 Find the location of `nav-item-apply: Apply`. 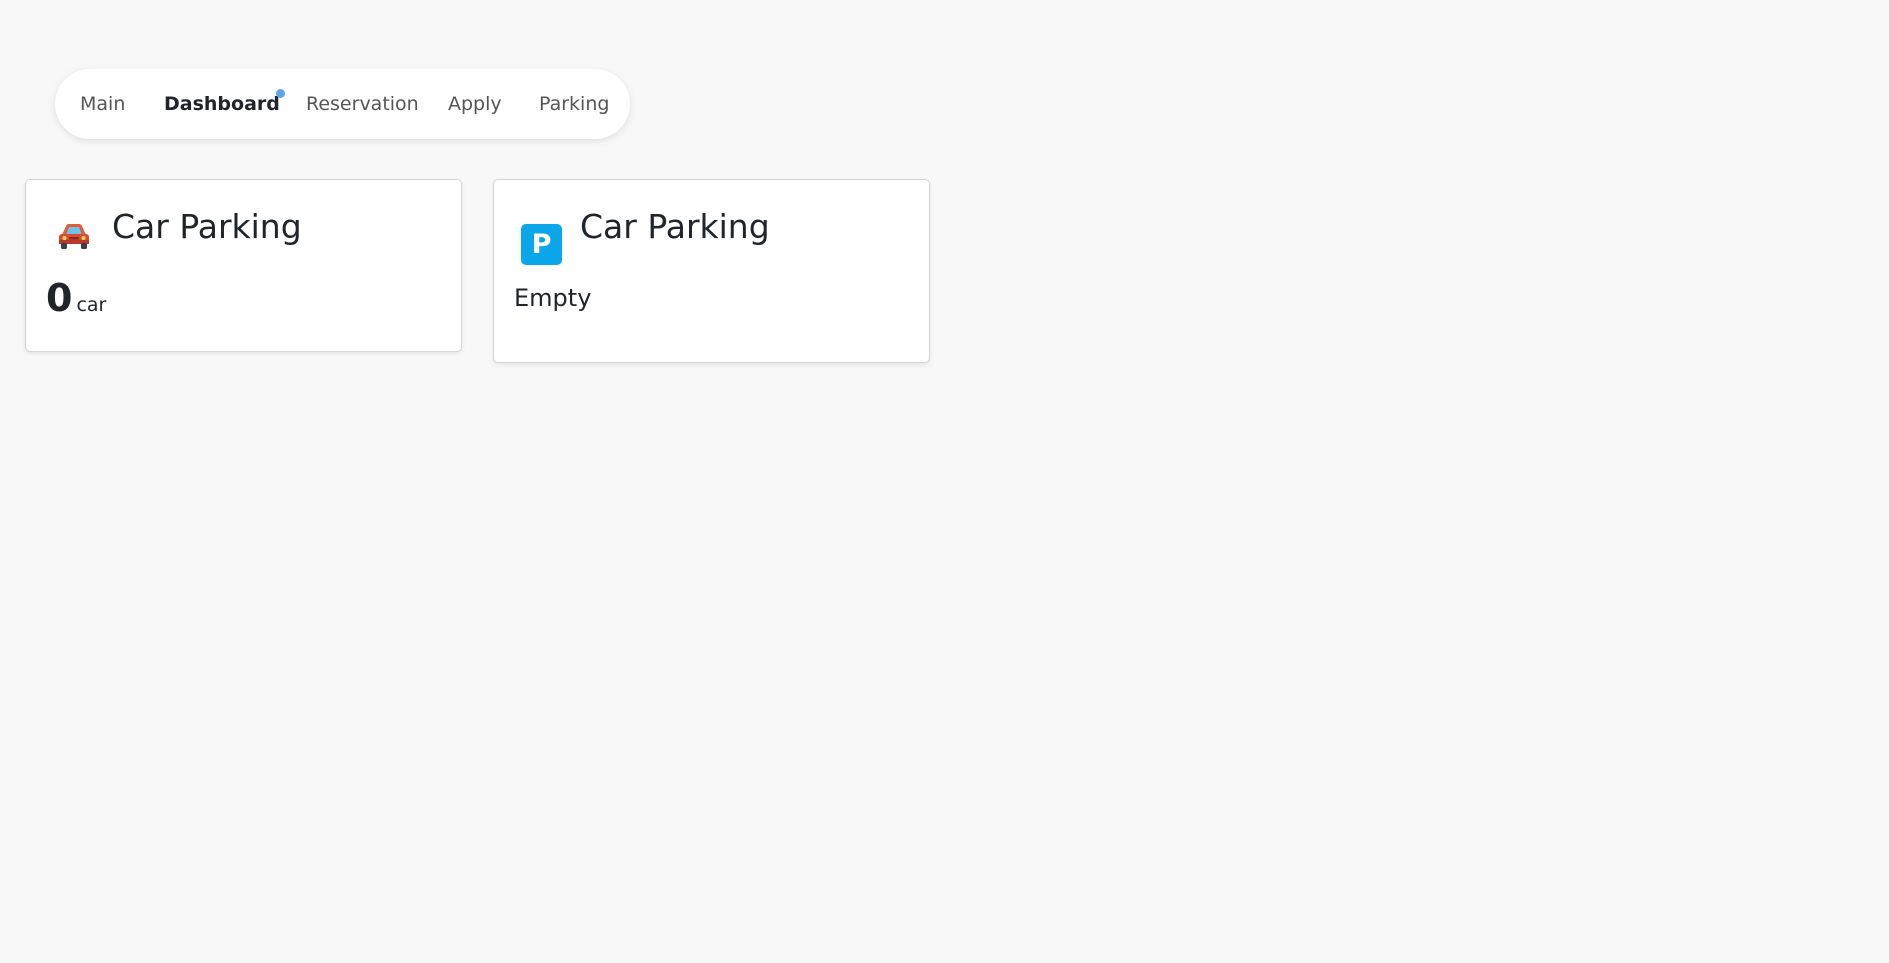

nav-item-apply: Apply is located at coordinates (475, 104).